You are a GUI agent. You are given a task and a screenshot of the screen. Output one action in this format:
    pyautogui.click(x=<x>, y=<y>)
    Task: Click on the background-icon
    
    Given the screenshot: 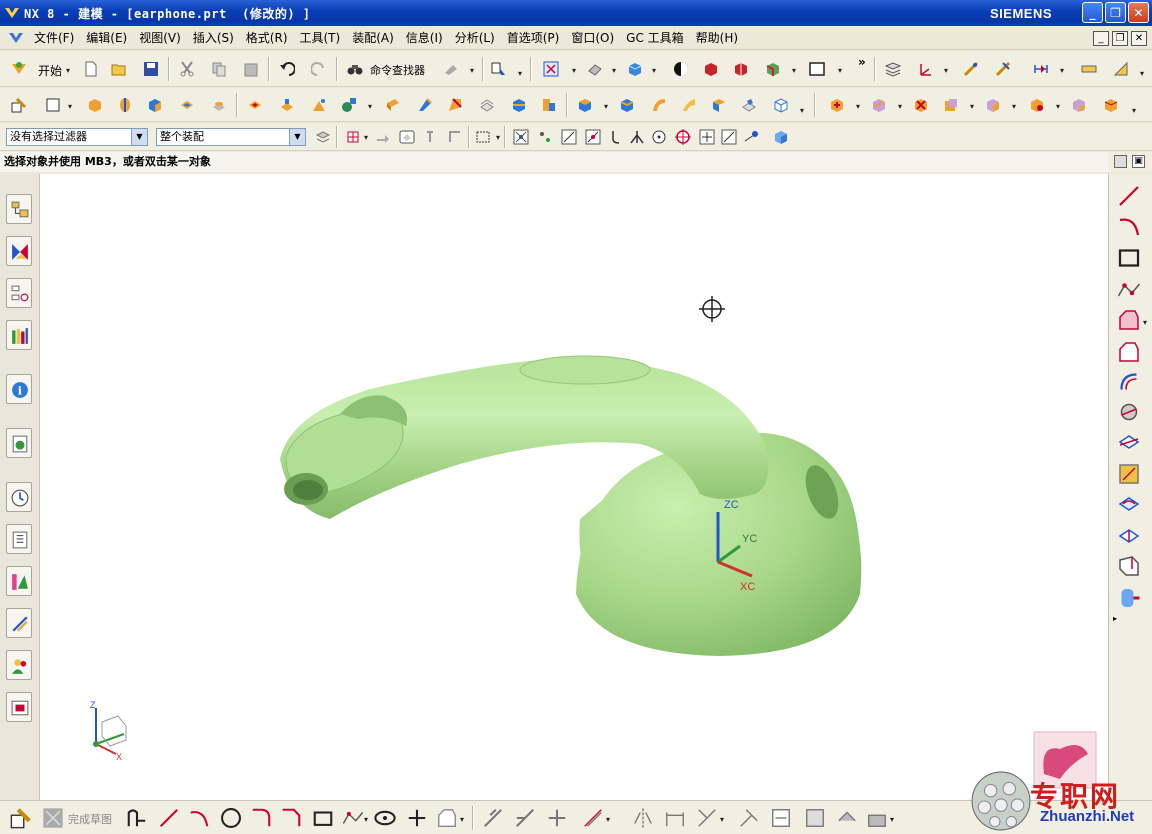 What is the action you would take?
    pyautogui.click(x=681, y=69)
    